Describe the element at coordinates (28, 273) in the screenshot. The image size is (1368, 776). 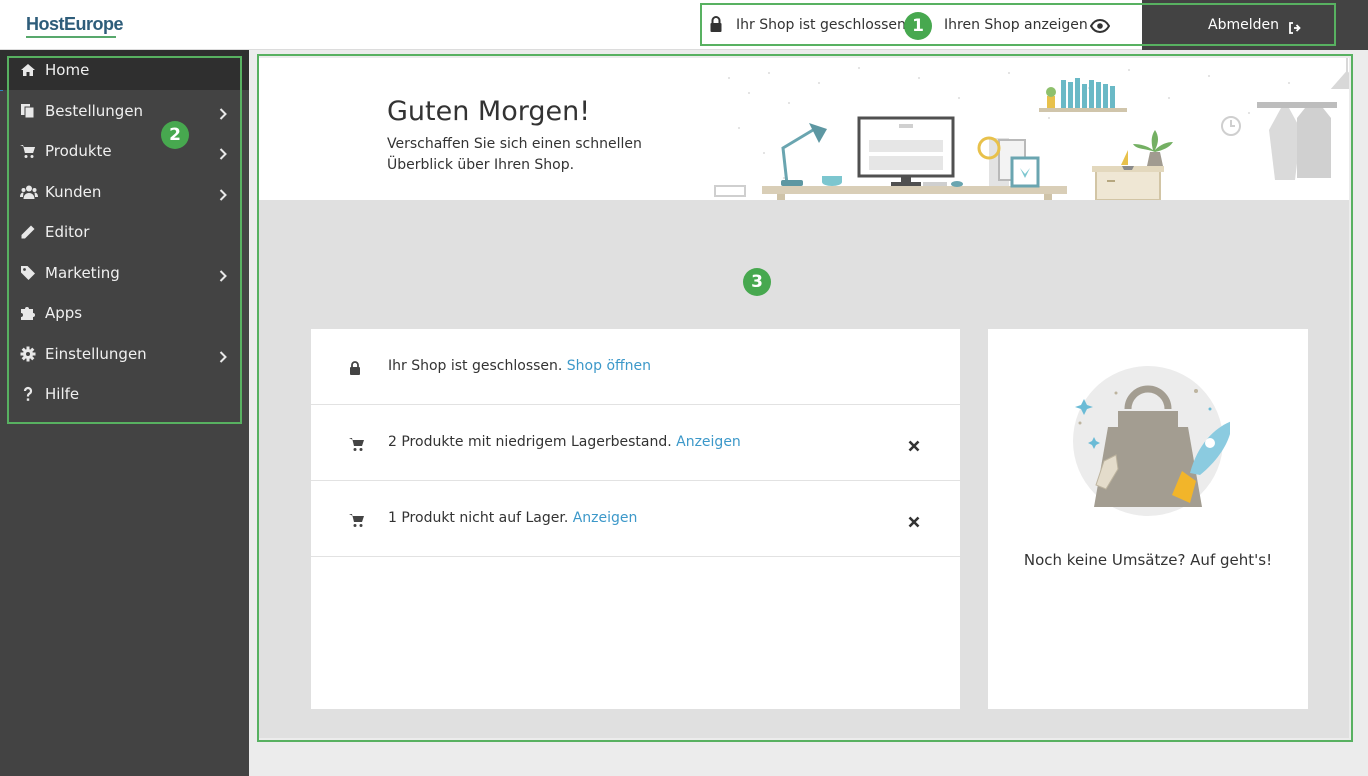
I see `tag-icon` at that location.